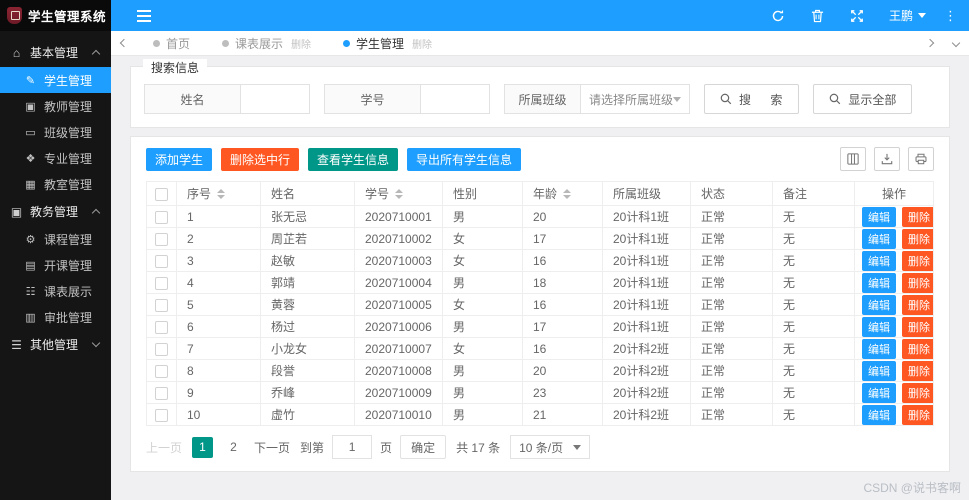 The height and width of the screenshot is (500, 969). Describe the element at coordinates (930, 43) in the screenshot. I see `tabs-scroll-right-icon` at that location.